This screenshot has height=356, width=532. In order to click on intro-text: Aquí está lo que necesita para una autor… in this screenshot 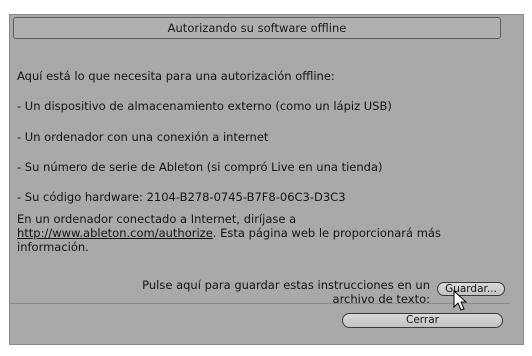, I will do `click(176, 76)`.